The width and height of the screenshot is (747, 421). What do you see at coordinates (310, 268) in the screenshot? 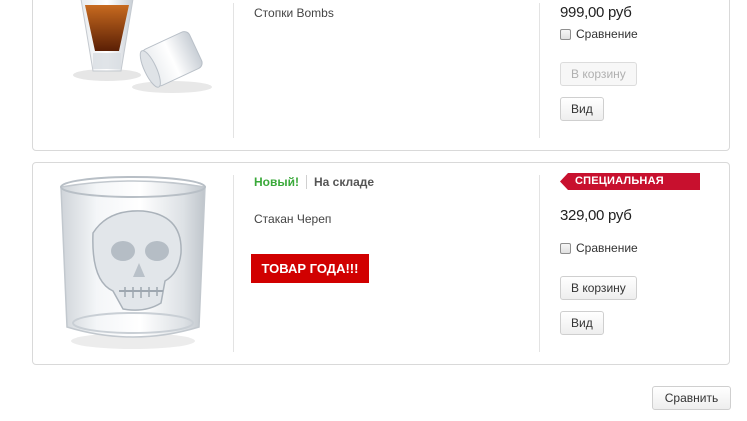
I see `promo-badge: ТОВАР ГОДА!!!` at bounding box center [310, 268].